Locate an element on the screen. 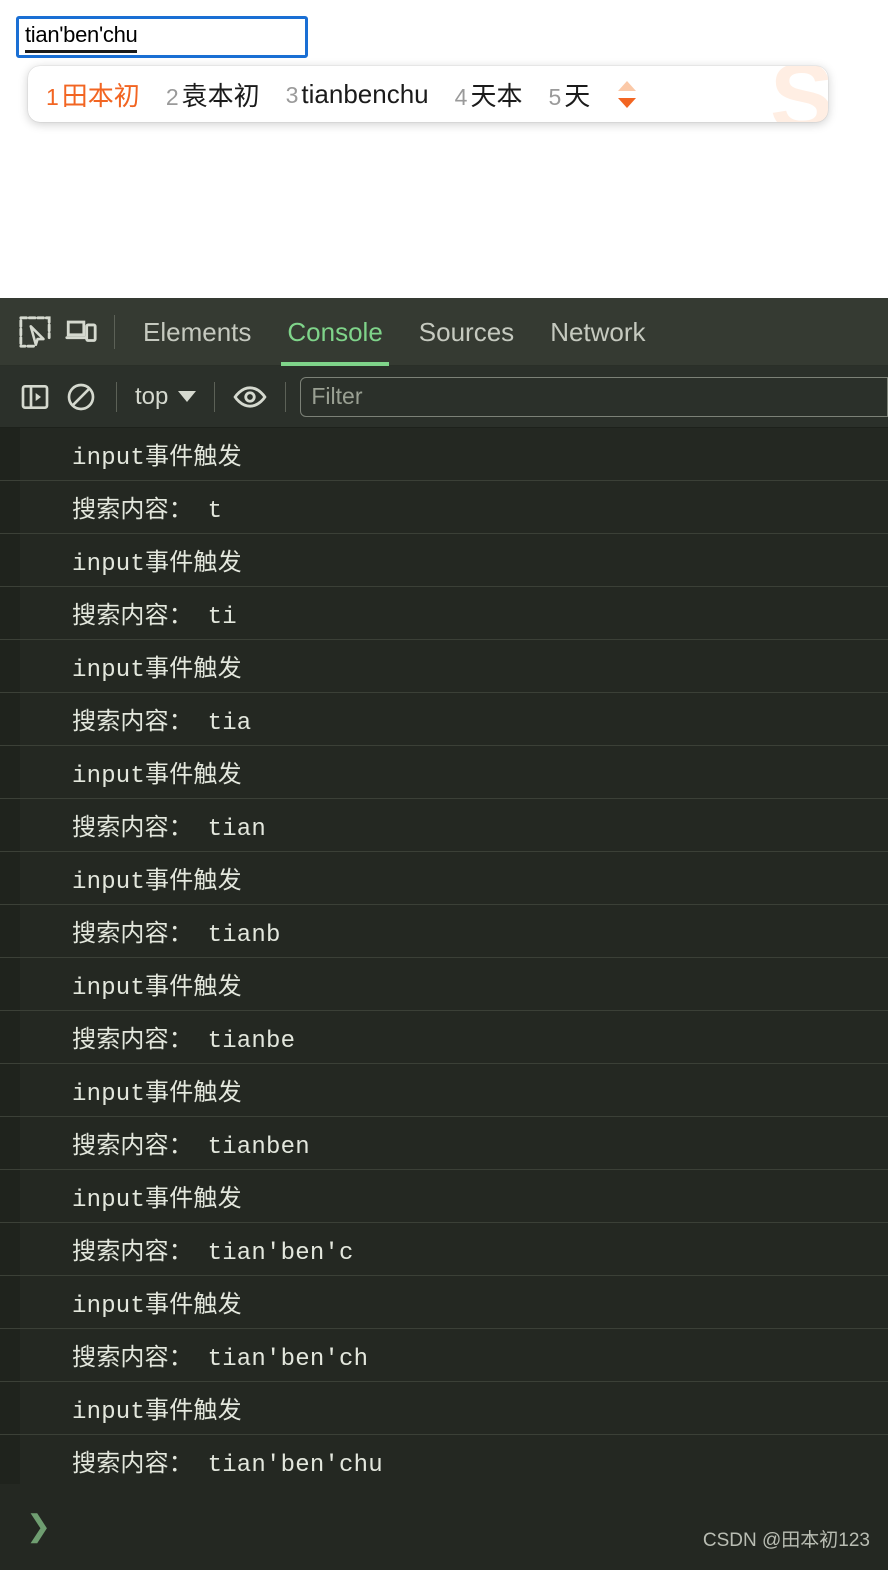 The image size is (888, 1570). console-message-text: 搜索内容： tian'ben'c is located at coordinates (213, 1253).